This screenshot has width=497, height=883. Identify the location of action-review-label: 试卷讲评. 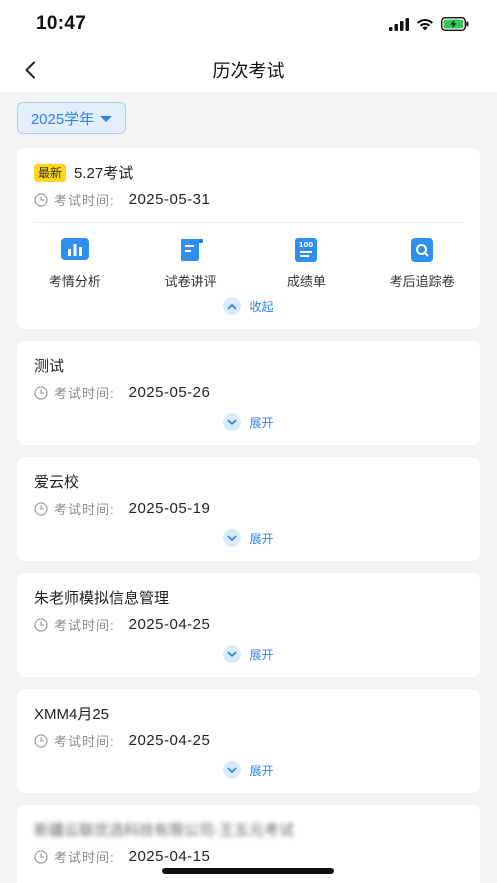
(190, 281).